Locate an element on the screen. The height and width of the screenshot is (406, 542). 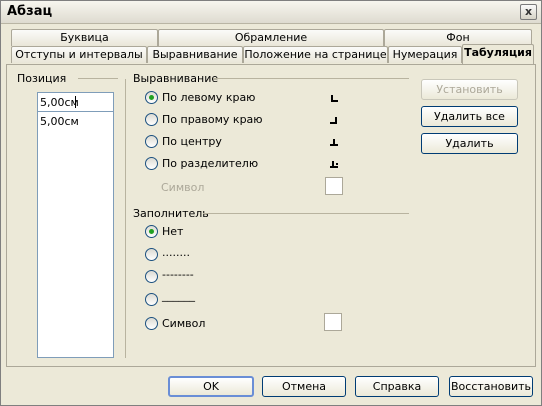
position-input-value: 5,00см is located at coordinates (59, 102).